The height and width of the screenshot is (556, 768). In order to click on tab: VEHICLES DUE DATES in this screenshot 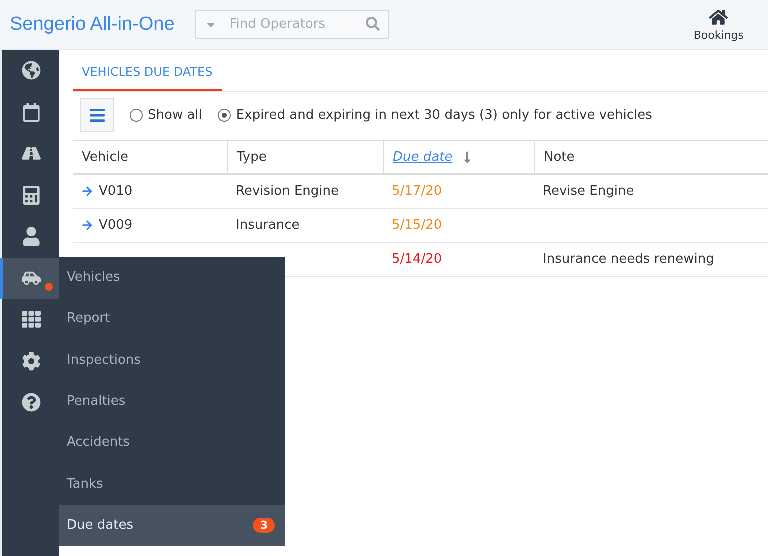, I will do `click(147, 70)`.